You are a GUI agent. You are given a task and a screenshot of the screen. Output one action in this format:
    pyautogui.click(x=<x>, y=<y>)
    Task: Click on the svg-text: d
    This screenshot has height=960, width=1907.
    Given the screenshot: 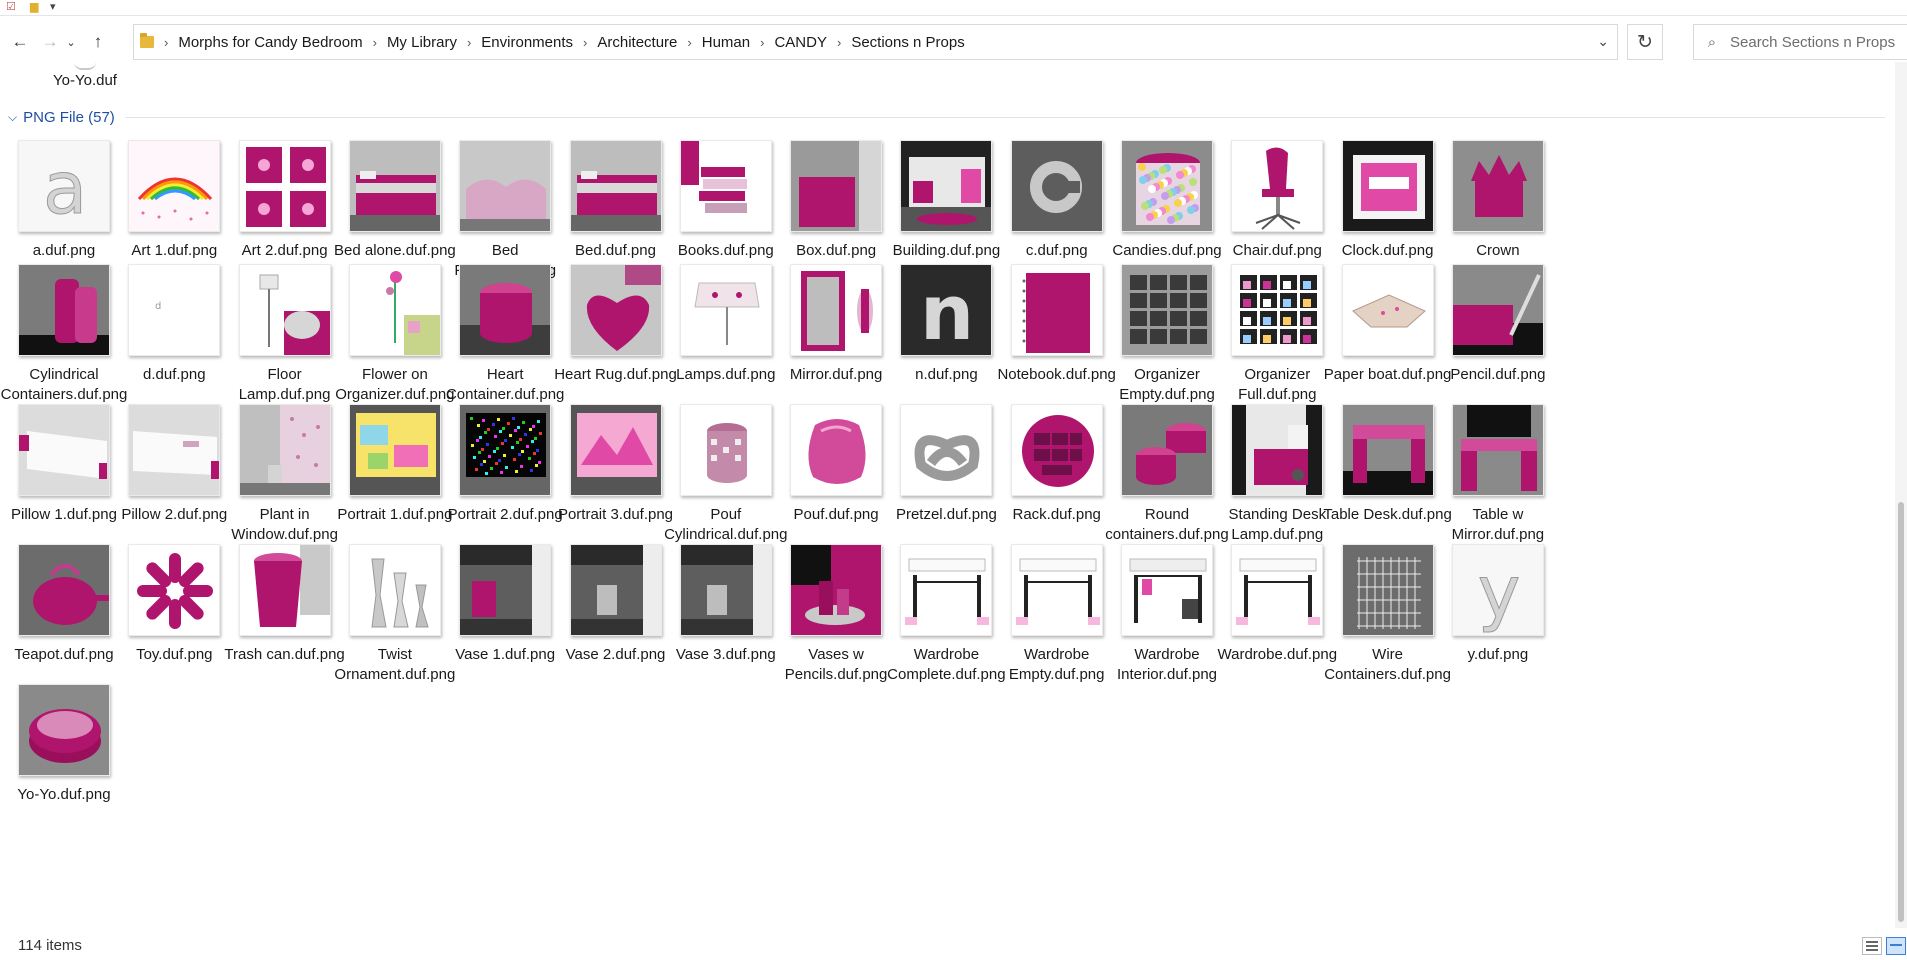 What is the action you would take?
    pyautogui.click(x=158, y=306)
    